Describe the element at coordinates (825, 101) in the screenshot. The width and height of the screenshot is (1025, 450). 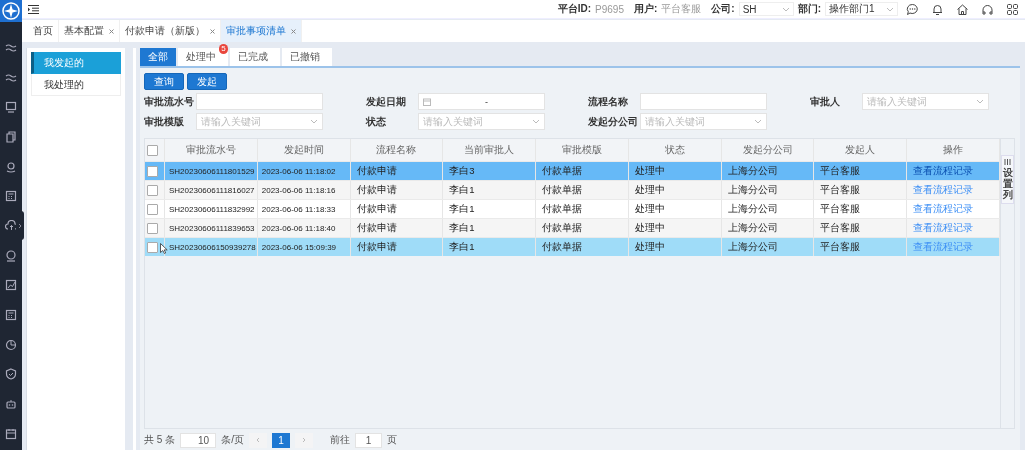
I see `filter-label: 审批人` at that location.